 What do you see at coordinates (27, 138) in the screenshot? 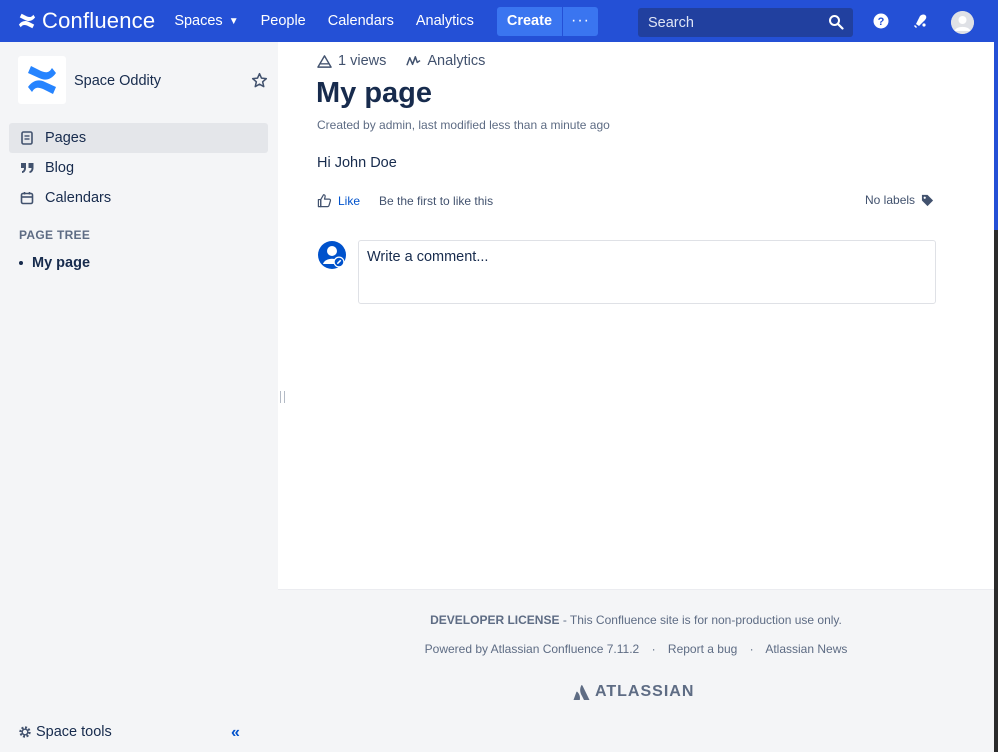
I see `pages-icon` at bounding box center [27, 138].